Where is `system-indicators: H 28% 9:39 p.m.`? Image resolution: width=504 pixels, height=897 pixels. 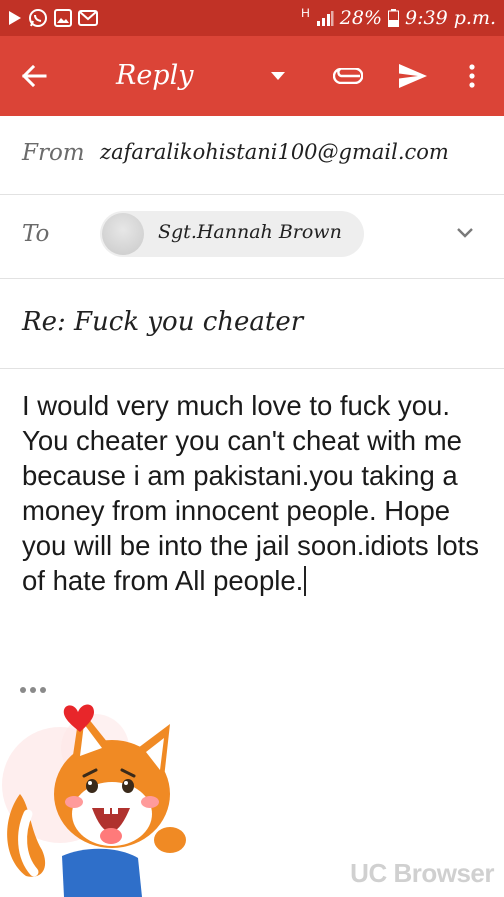
system-indicators: H 28% 9:39 p.m. is located at coordinates (398, 18).